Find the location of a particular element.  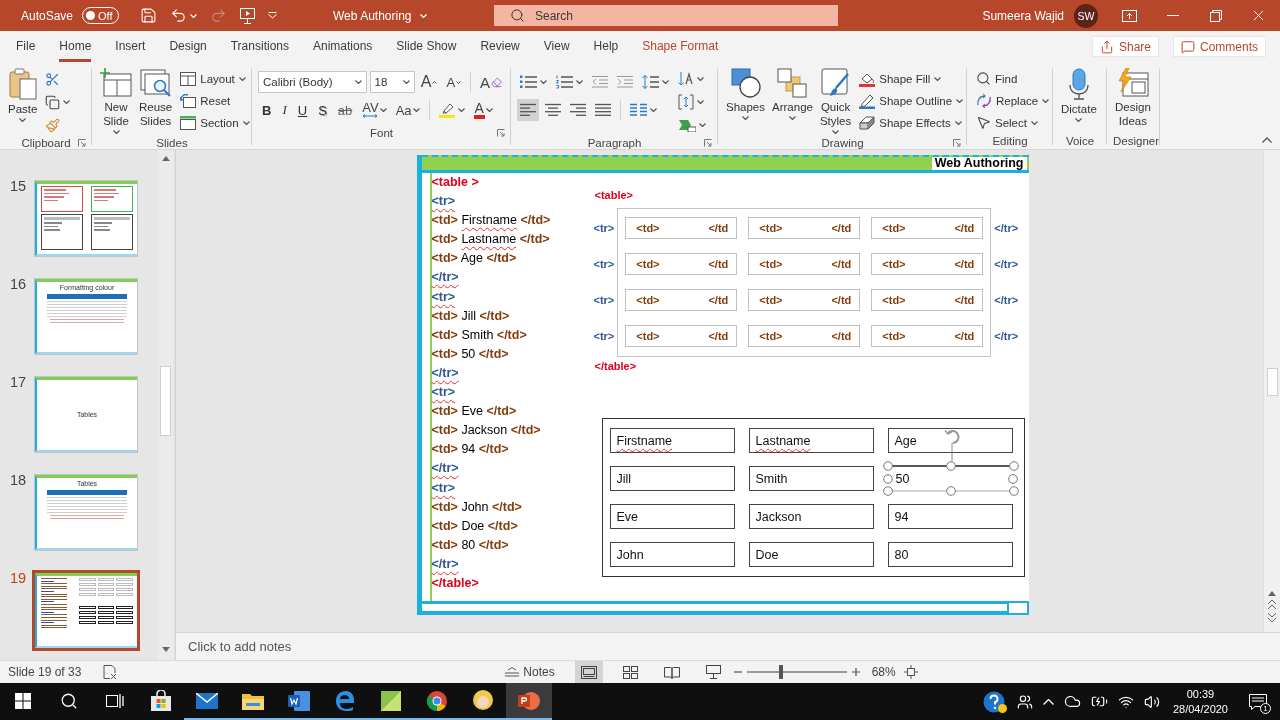

text-style-button: S is located at coordinates (322, 110).